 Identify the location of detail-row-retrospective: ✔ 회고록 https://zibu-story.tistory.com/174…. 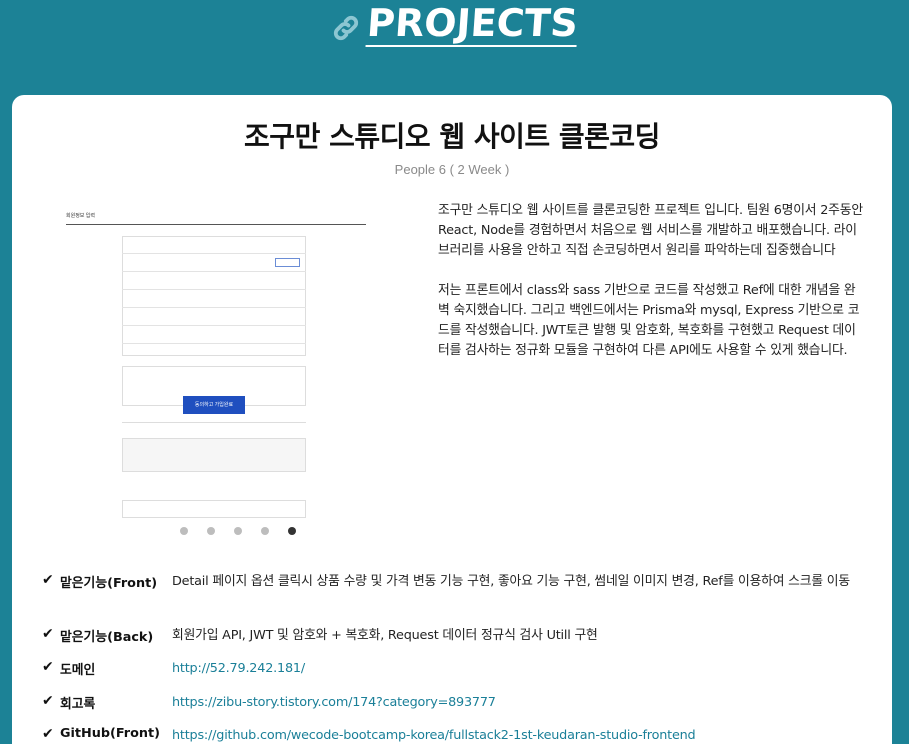
(462, 703).